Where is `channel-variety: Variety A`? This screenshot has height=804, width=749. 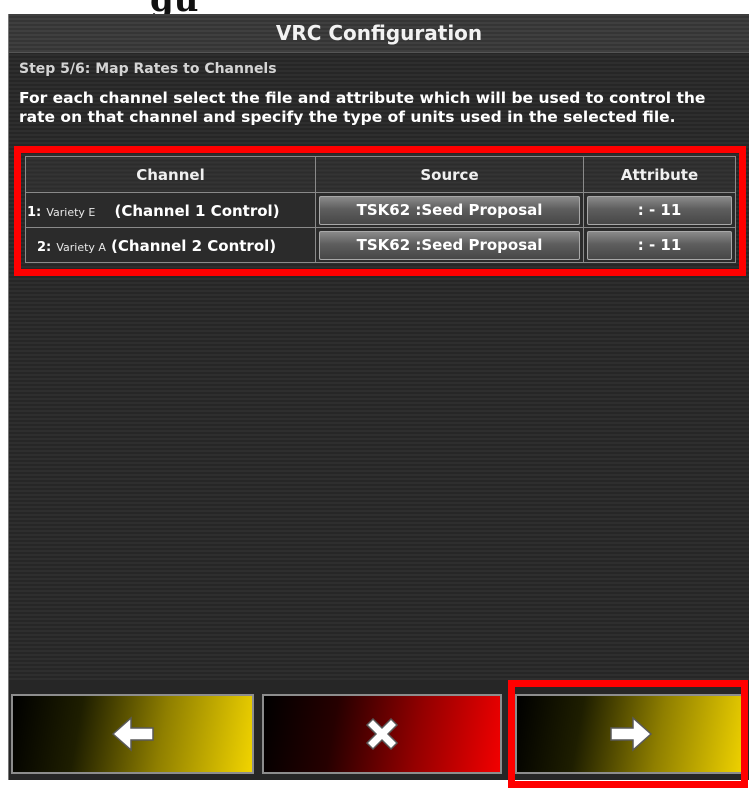
channel-variety: Variety A is located at coordinates (81, 247).